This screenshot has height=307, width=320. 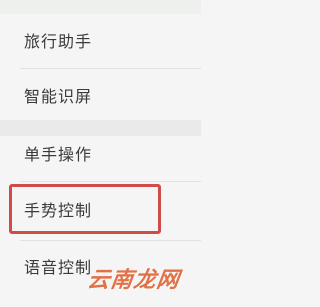 What do you see at coordinates (58, 155) in the screenshot?
I see `menu-item-one-handed-mode: 单手操作` at bounding box center [58, 155].